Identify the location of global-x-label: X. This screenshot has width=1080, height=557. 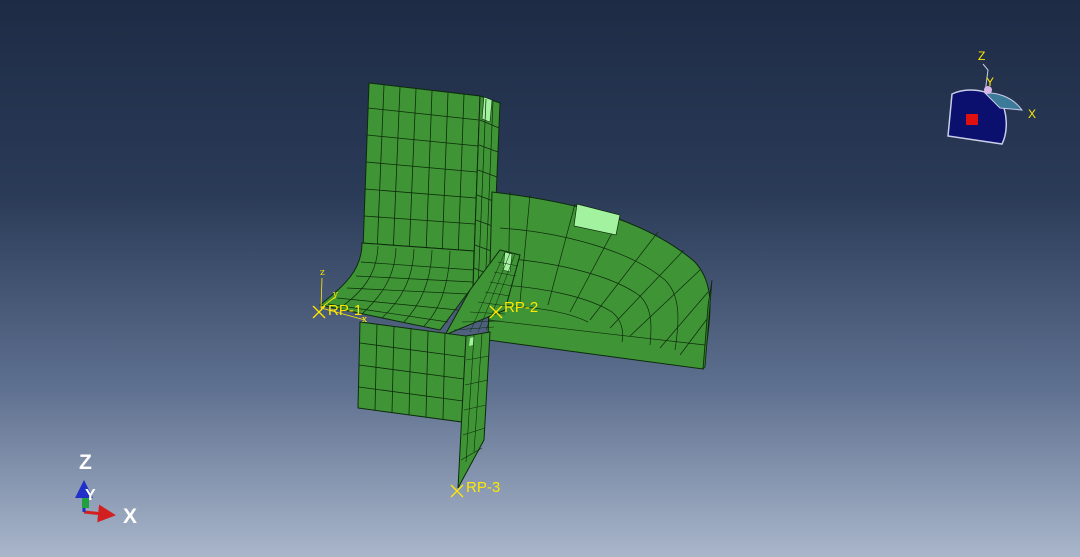
(130, 516).